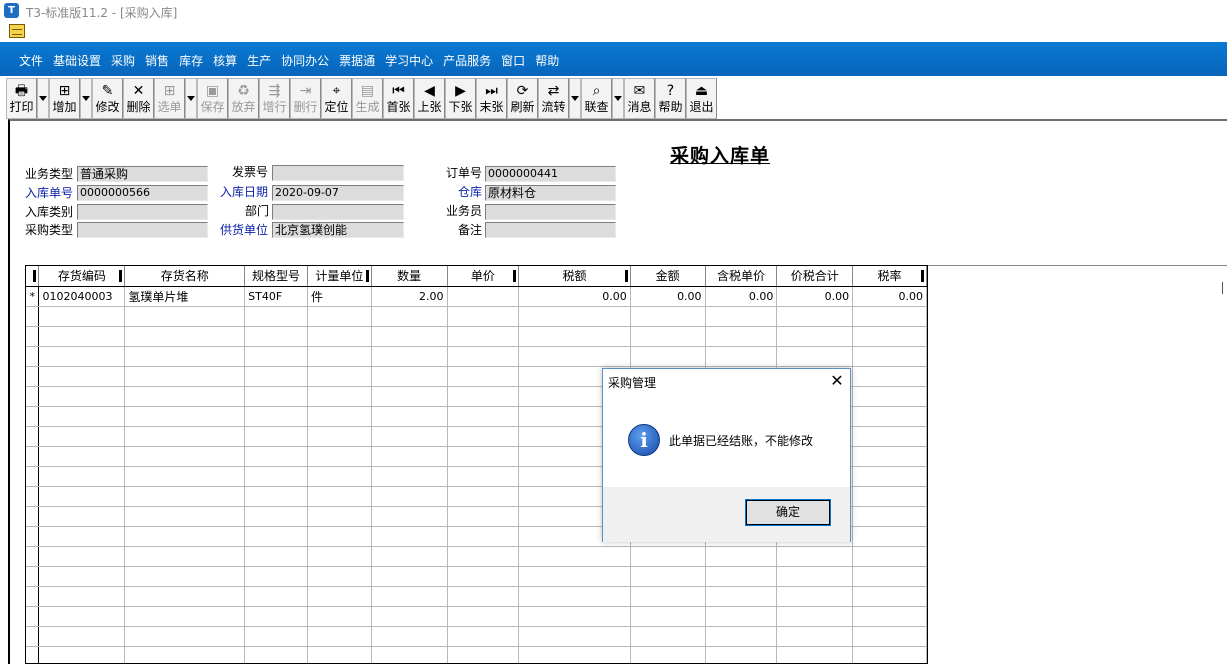 The image size is (1227, 664). Describe the element at coordinates (157, 61) in the screenshot. I see `menu-item: 销售` at that location.